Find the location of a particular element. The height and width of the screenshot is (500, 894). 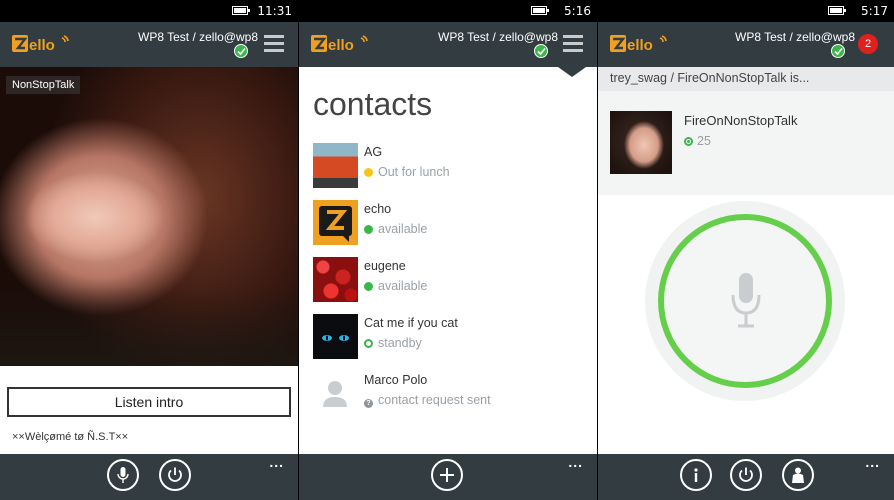

clock: 11:31 is located at coordinates (274, 11).